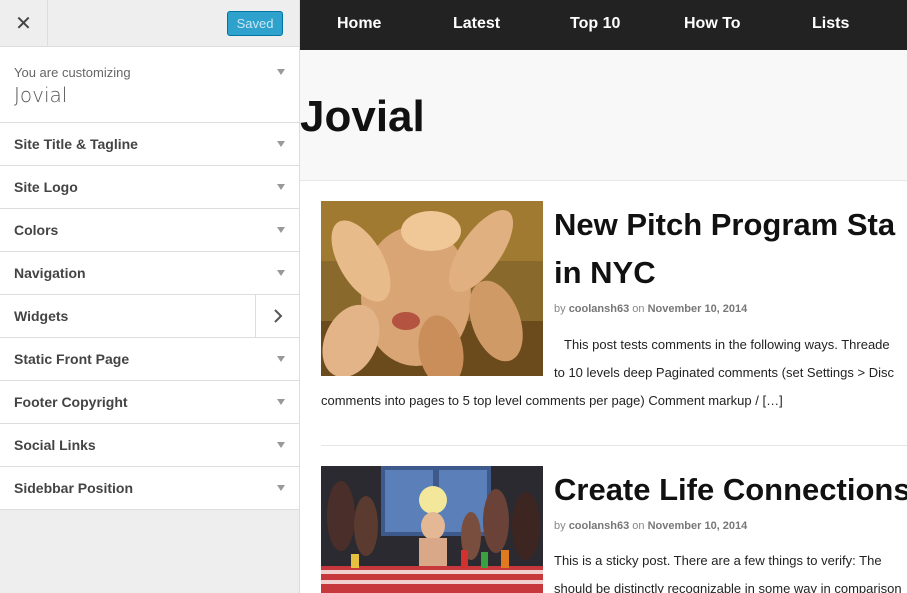 The height and width of the screenshot is (593, 907). I want to click on section-label: Colors, so click(36, 230).